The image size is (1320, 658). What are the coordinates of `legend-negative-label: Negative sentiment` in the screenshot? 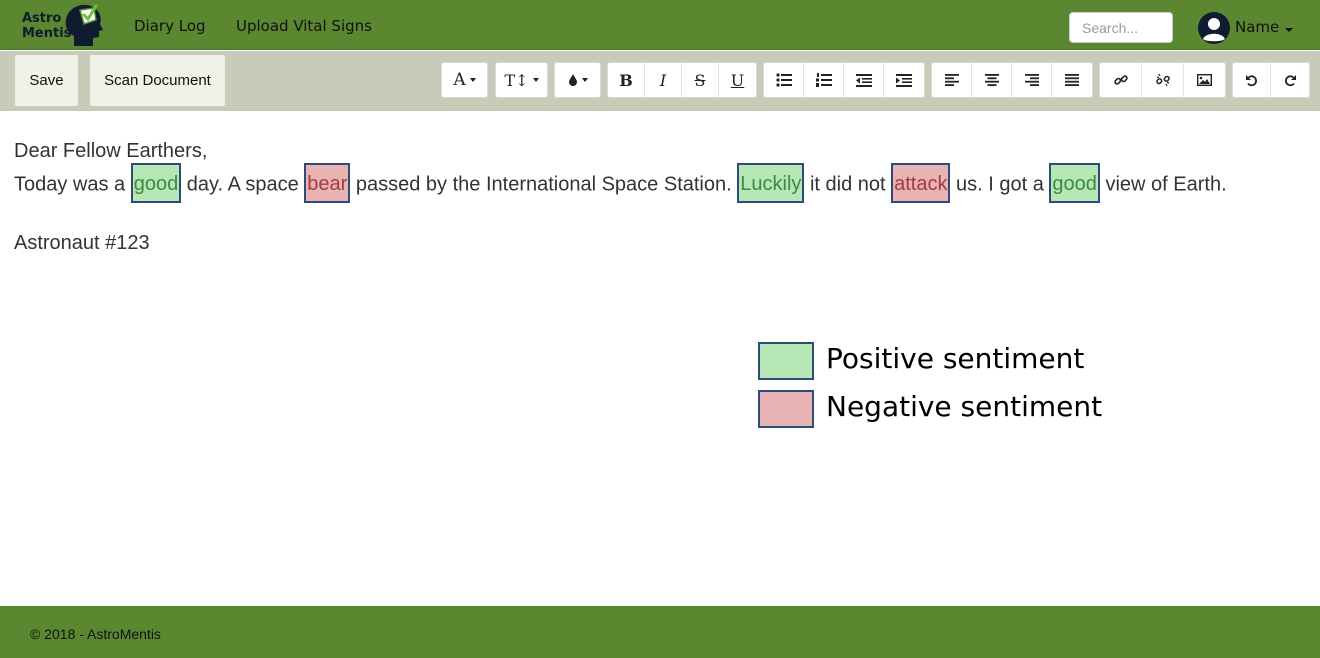 It's located at (964, 406).